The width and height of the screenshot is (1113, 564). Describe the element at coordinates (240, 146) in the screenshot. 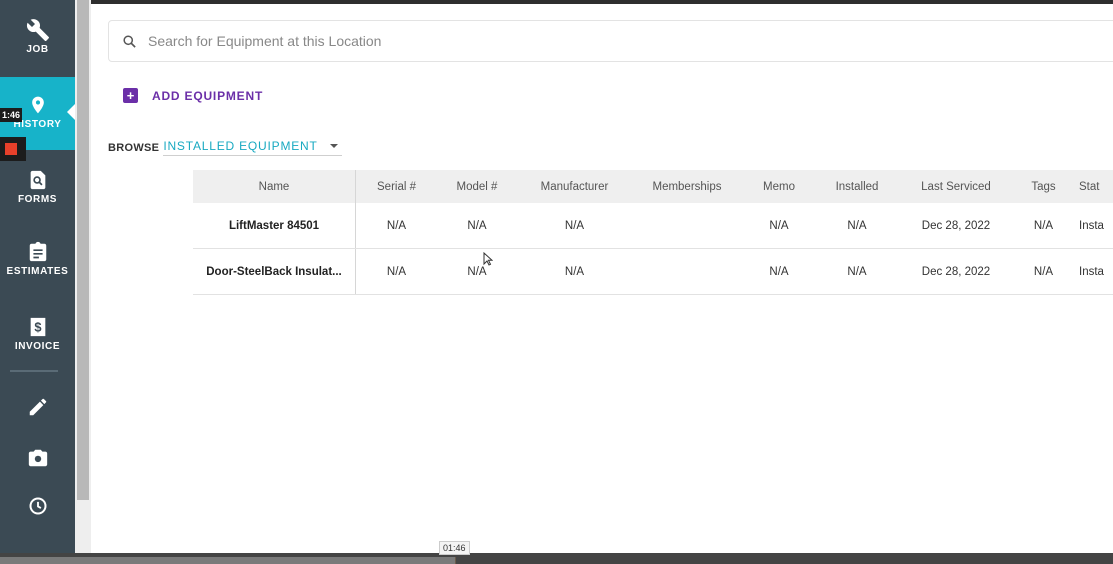

I see `browse-selected-value: INSTALLED EQUIPMENT` at that location.